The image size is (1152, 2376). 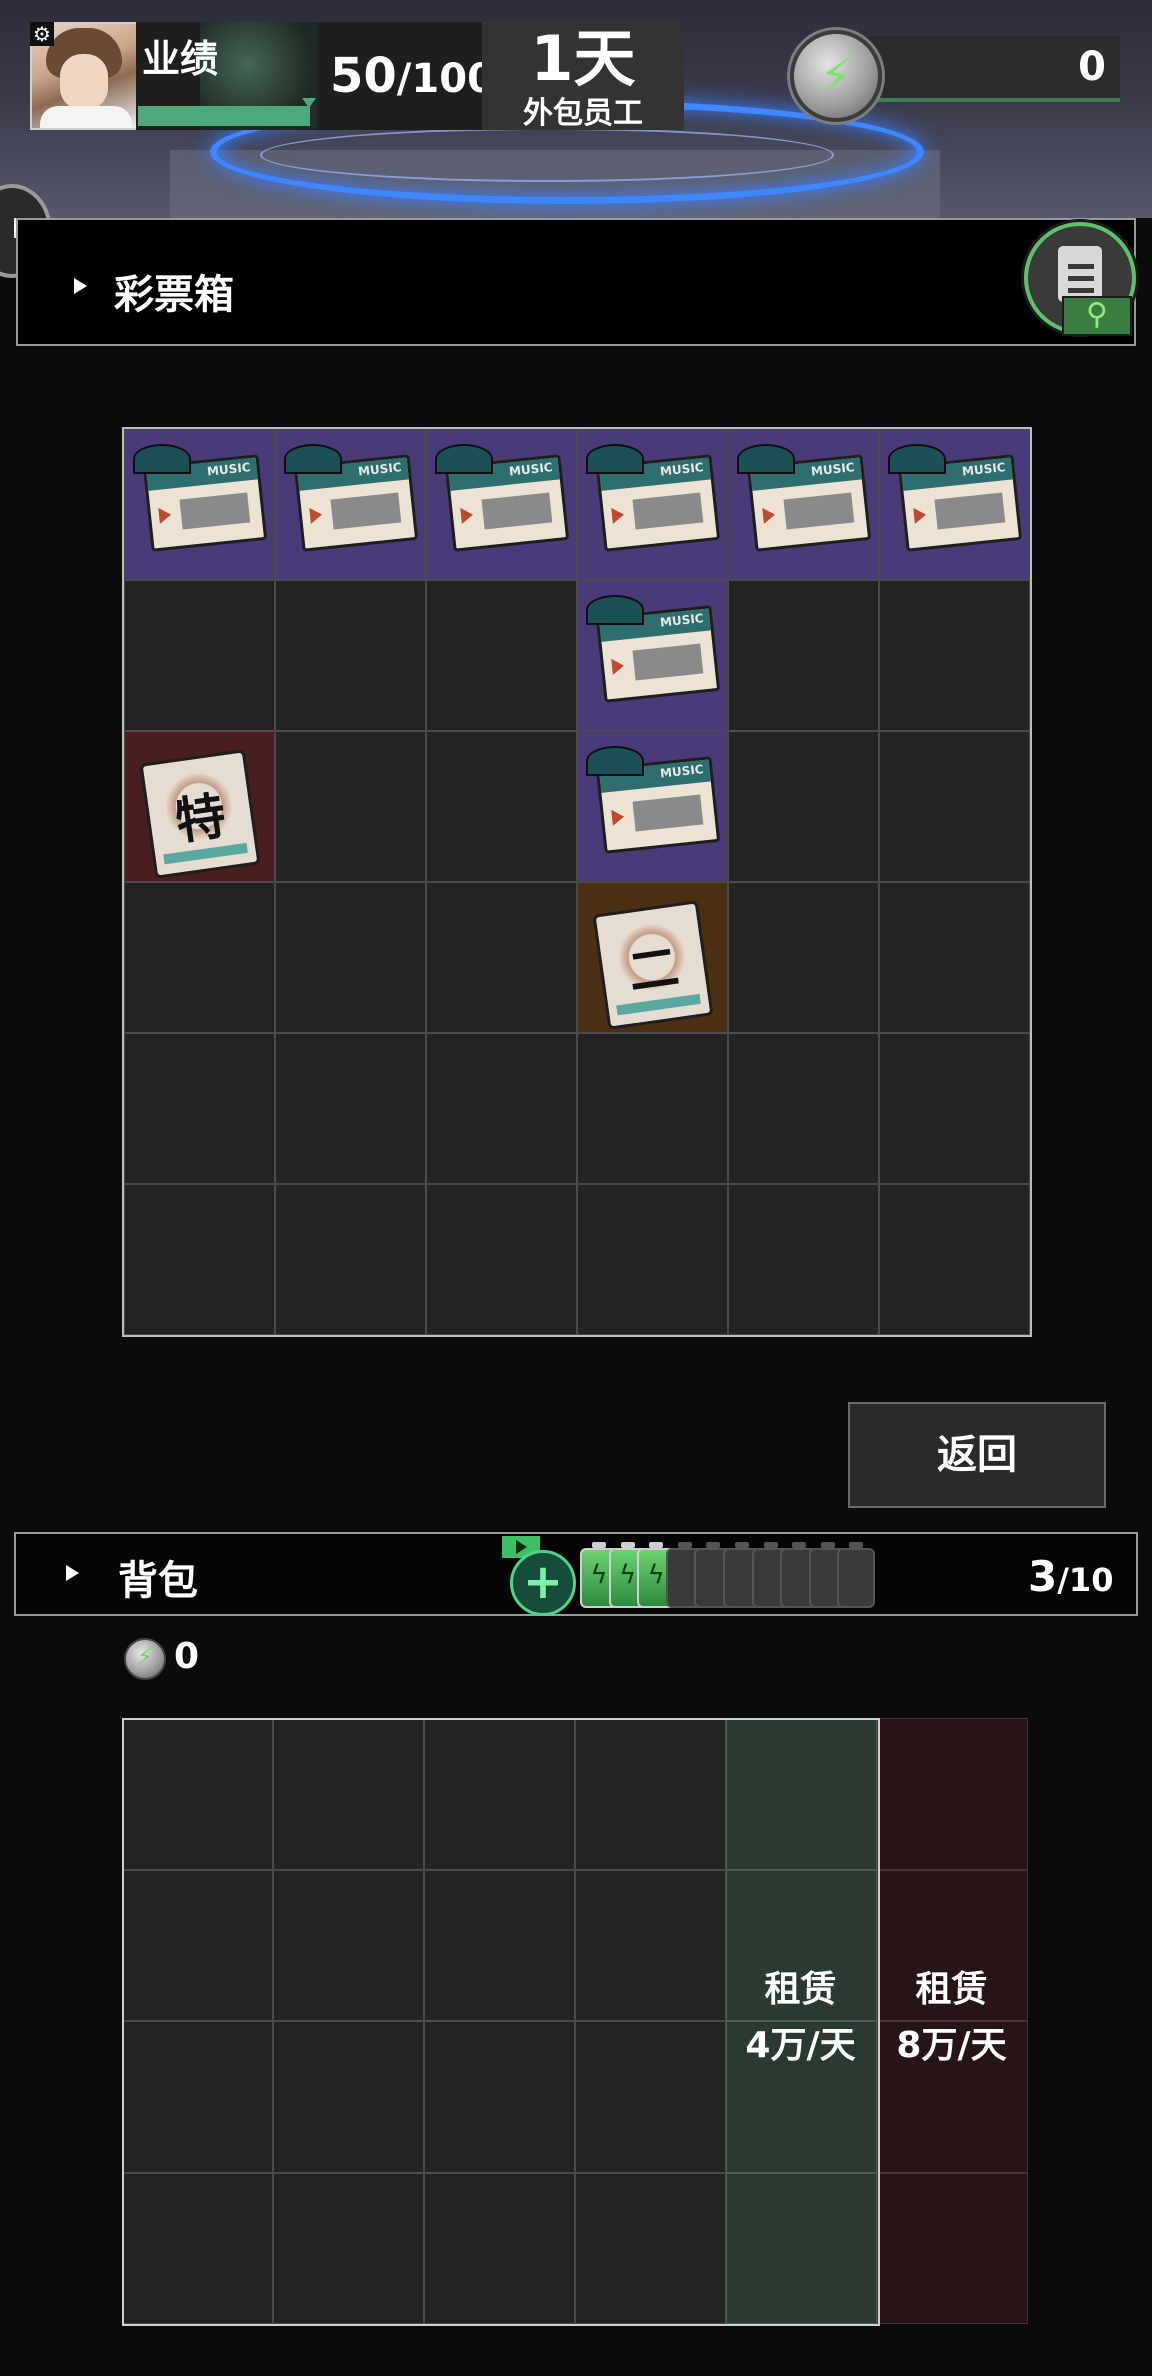 I want to click on battery-empty-icon, so click(x=856, y=1575).